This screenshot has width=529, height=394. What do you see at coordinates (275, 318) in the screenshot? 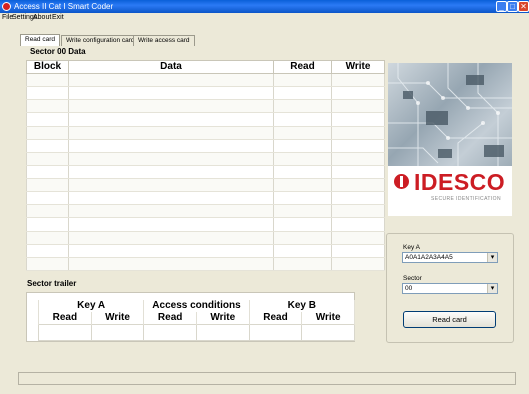
I see `trailer-key-b-read-header: Read` at bounding box center [275, 318].